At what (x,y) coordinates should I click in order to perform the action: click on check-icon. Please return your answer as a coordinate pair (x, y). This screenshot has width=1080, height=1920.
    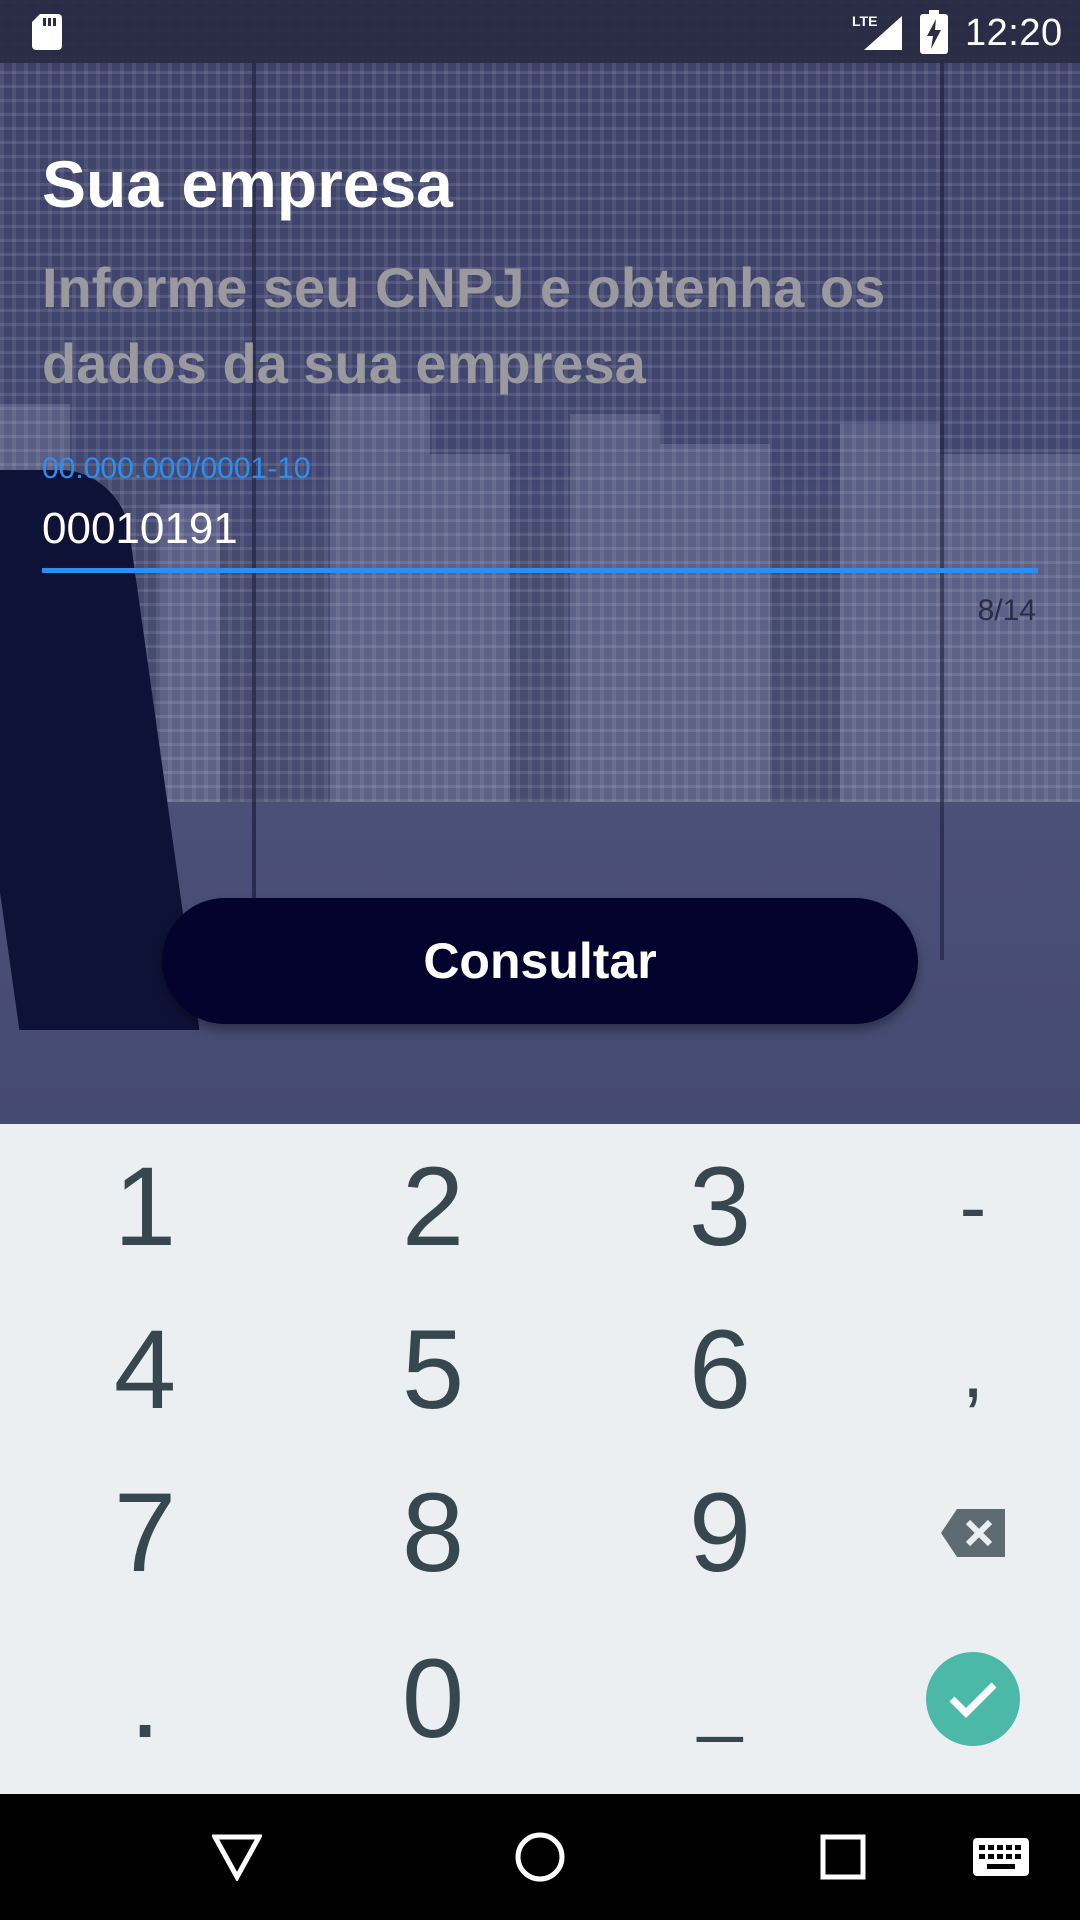
    Looking at the image, I should click on (973, 1700).